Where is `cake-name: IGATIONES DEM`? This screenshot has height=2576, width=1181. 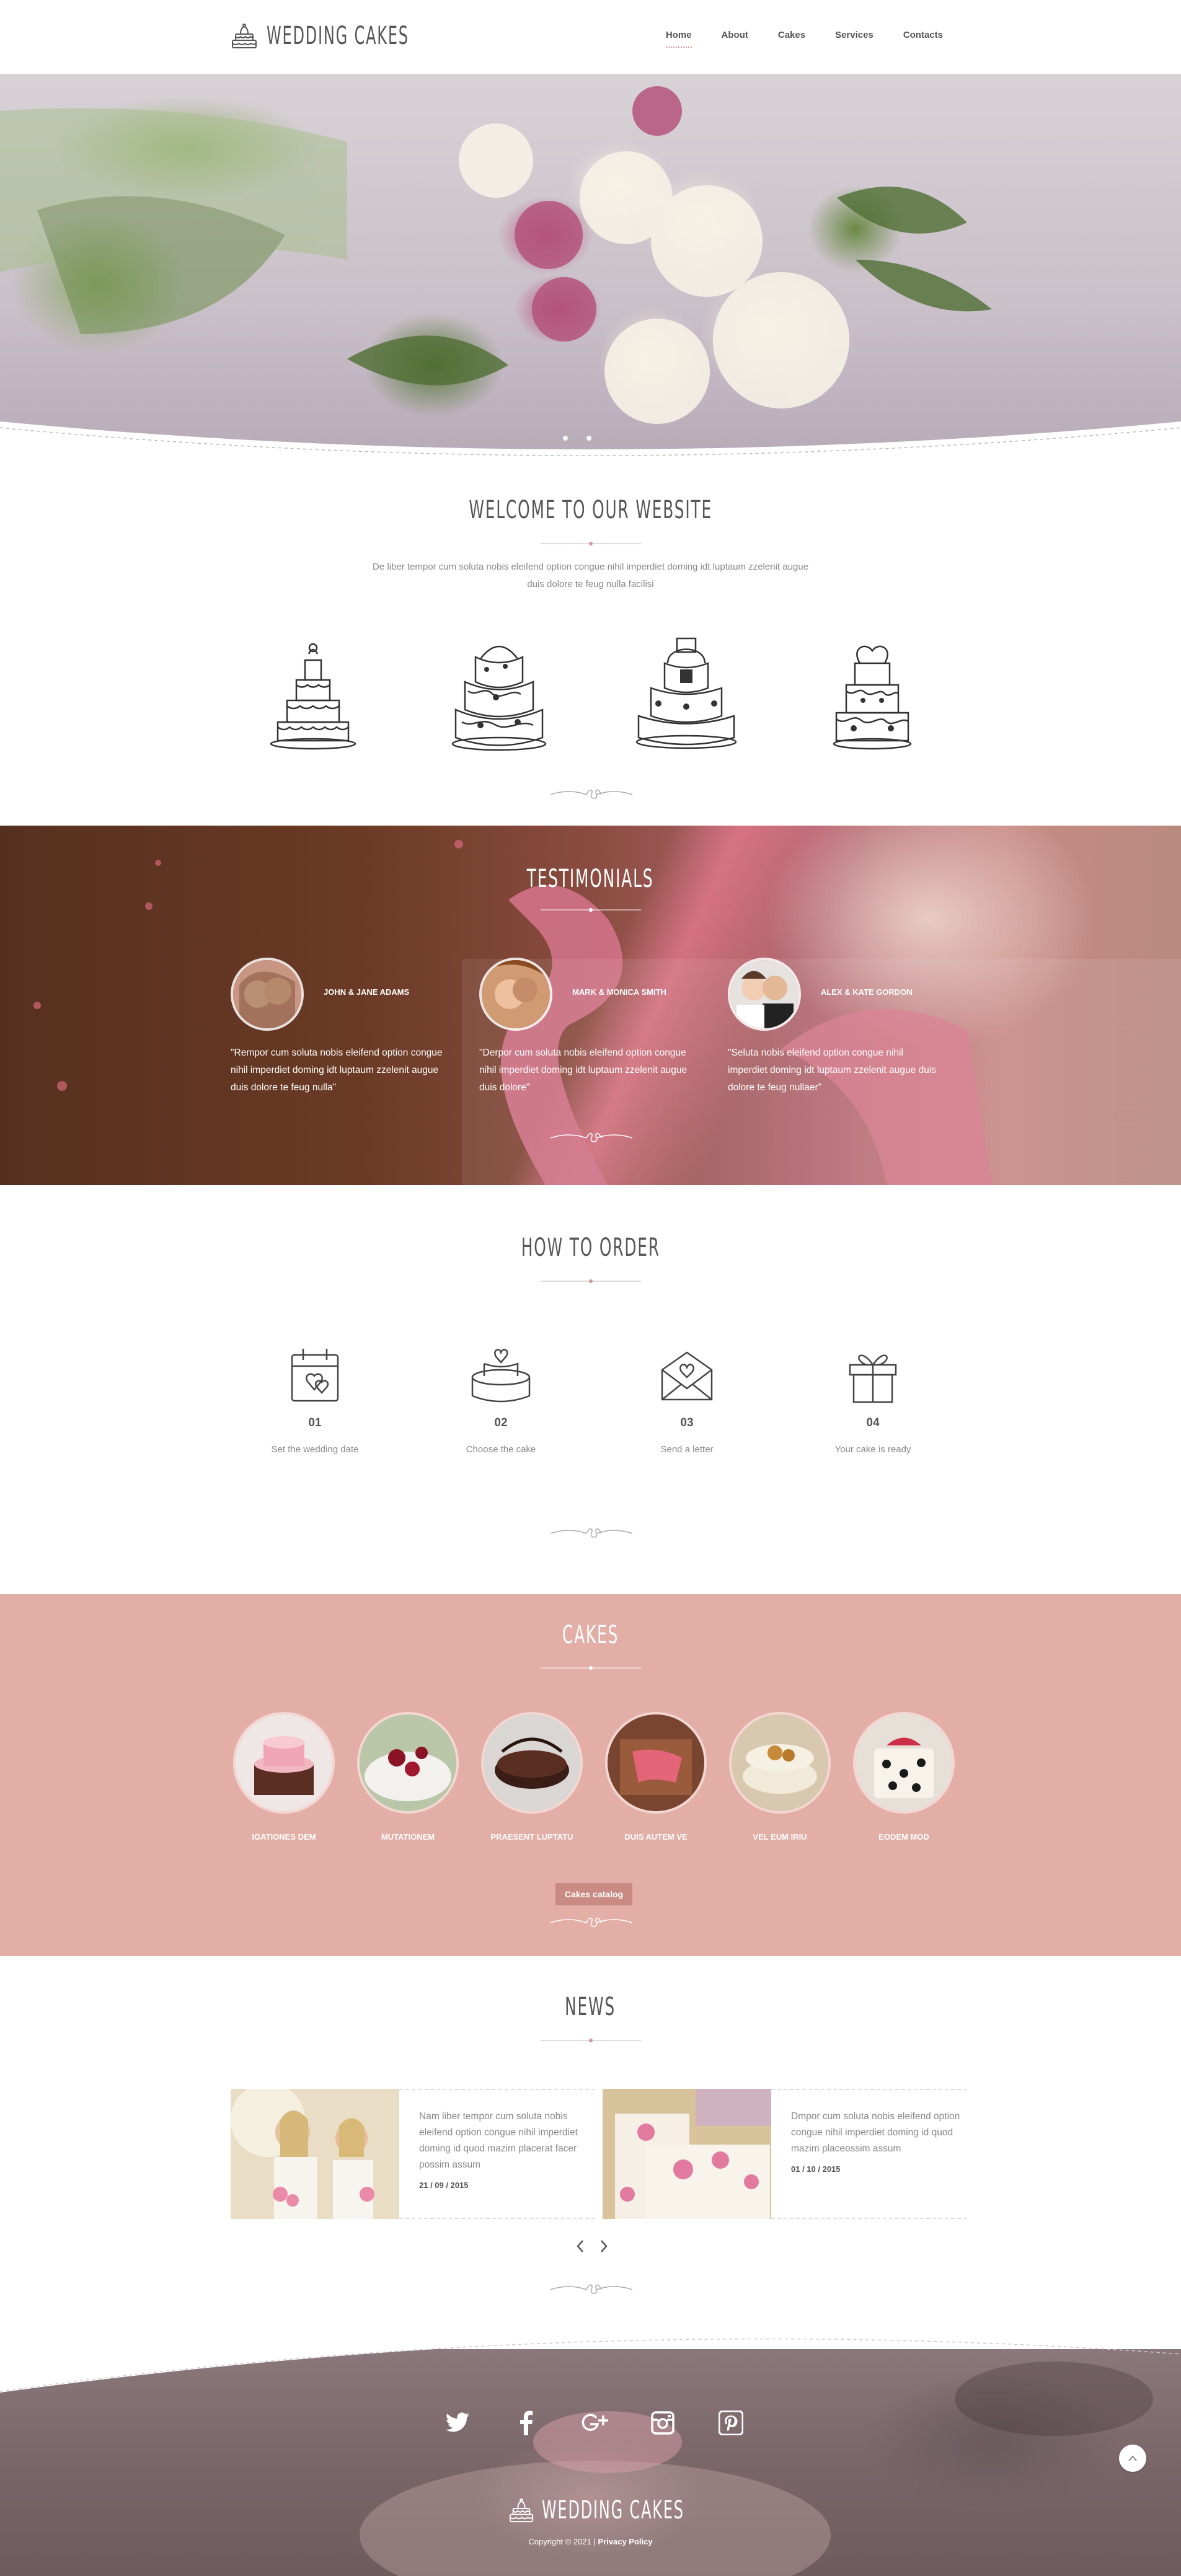 cake-name: IGATIONES DEM is located at coordinates (284, 1837).